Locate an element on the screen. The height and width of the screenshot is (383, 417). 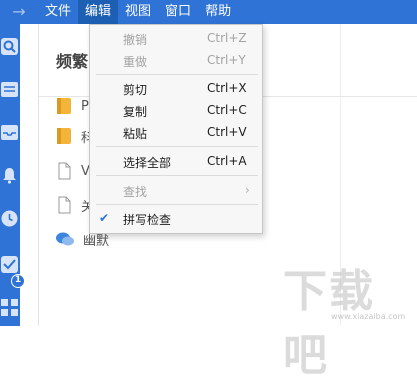
clock-icon is located at coordinates (9, 218).